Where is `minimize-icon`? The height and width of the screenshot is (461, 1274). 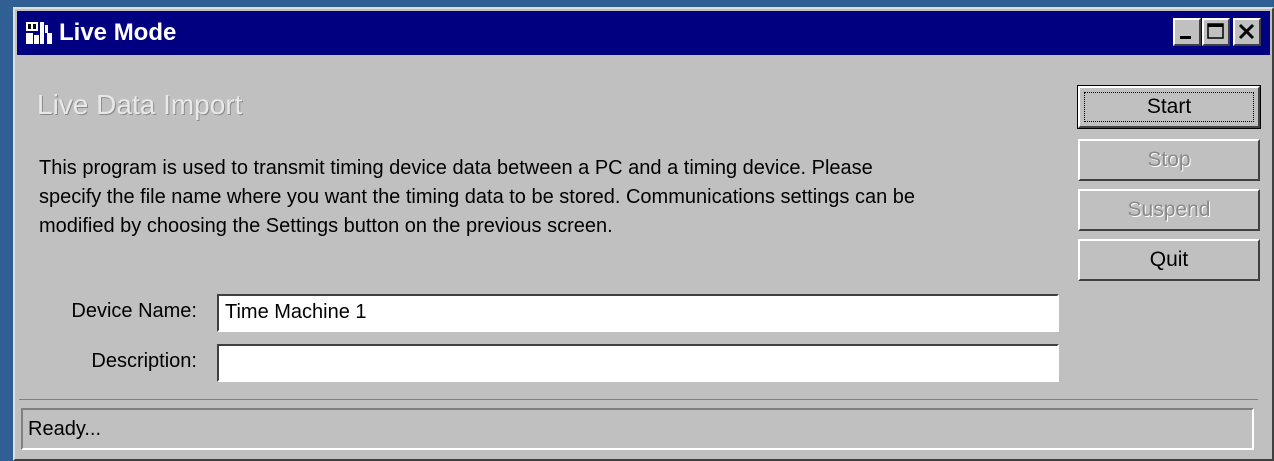
minimize-icon is located at coordinates (1185, 37).